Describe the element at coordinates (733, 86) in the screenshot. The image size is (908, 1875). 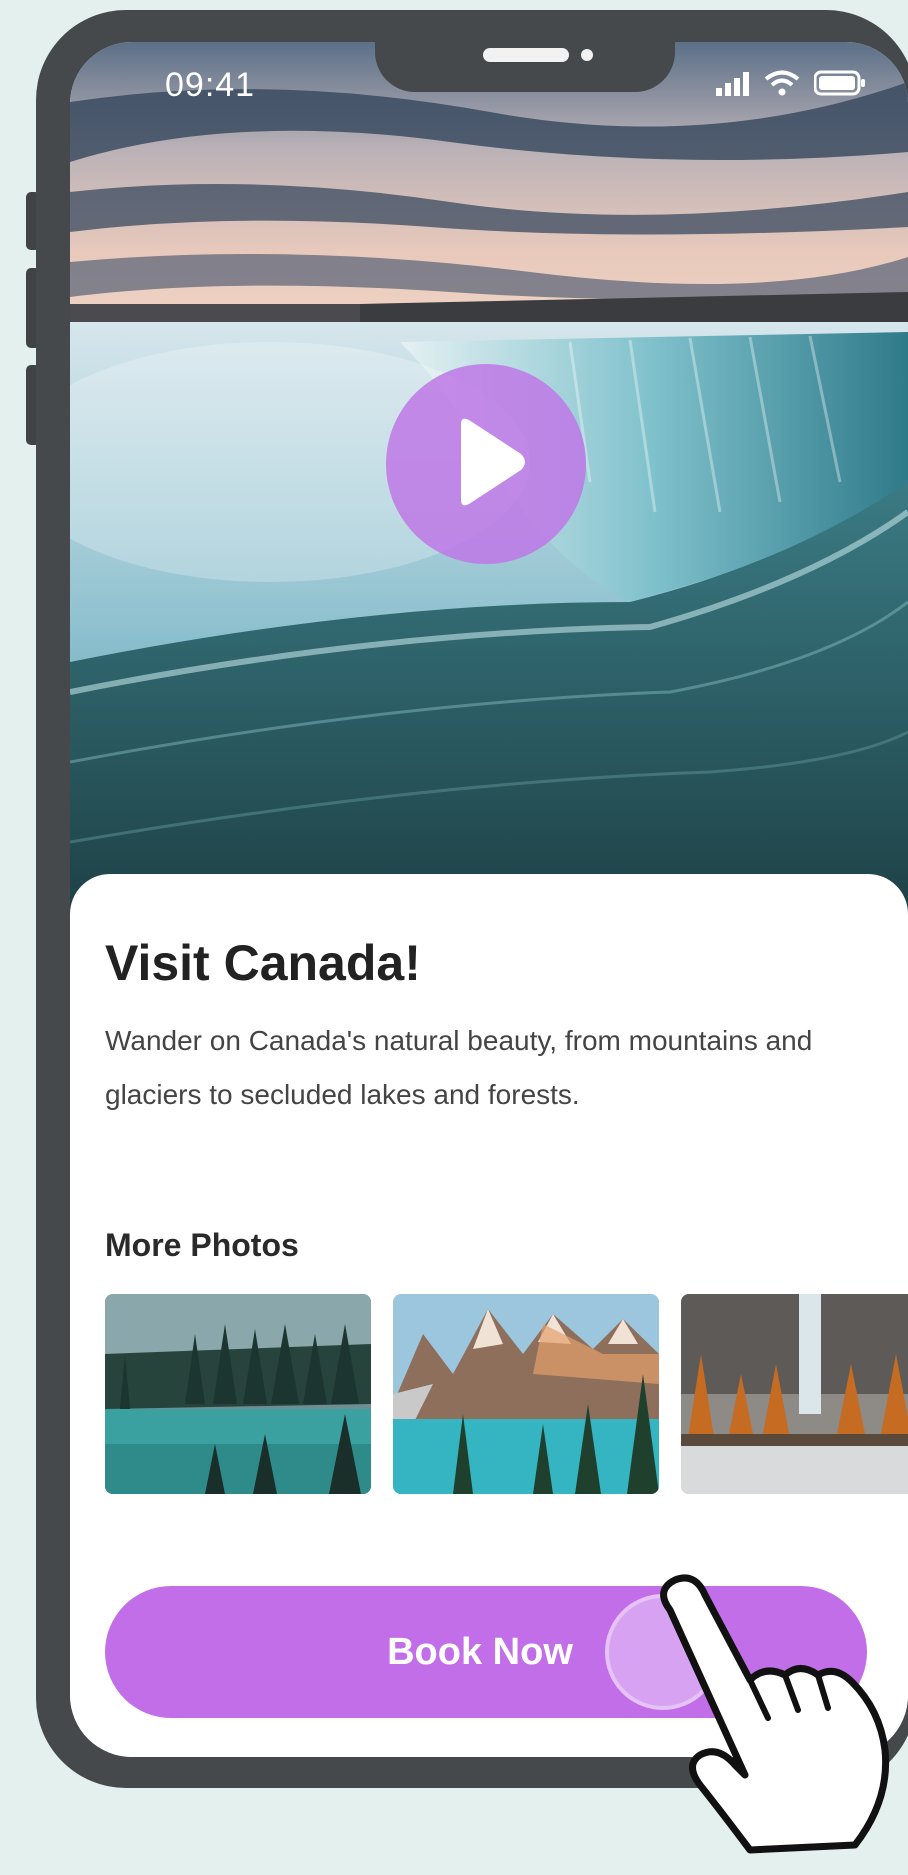
I see `signal-icon` at that location.